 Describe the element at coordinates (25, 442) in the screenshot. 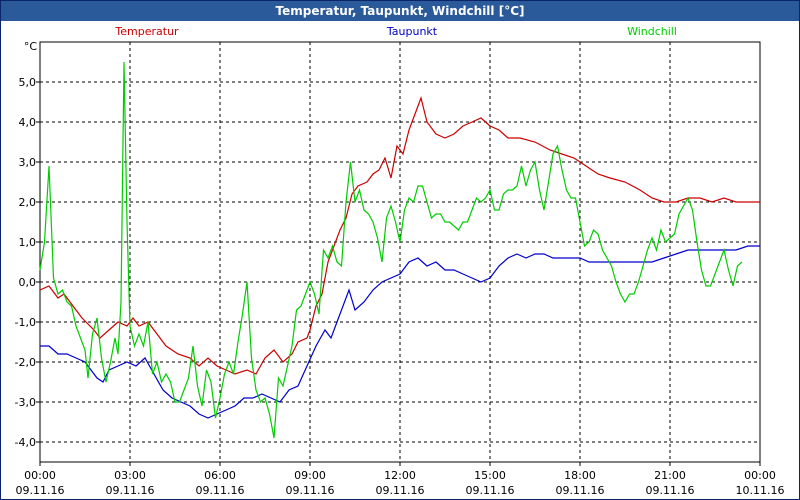

I see `y-tick-label: -4,0` at that location.